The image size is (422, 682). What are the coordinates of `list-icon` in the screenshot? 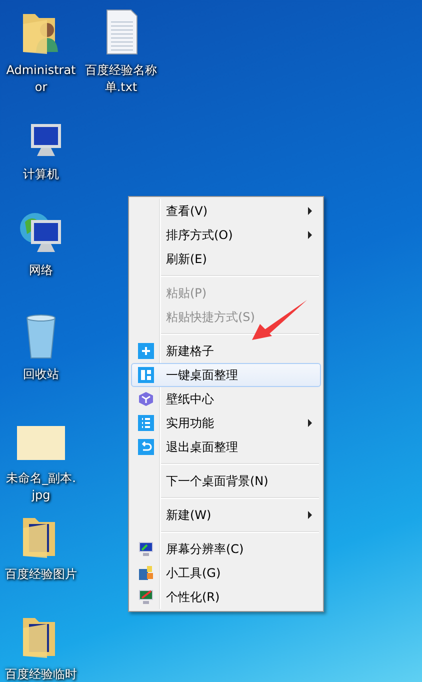 It's located at (146, 423).